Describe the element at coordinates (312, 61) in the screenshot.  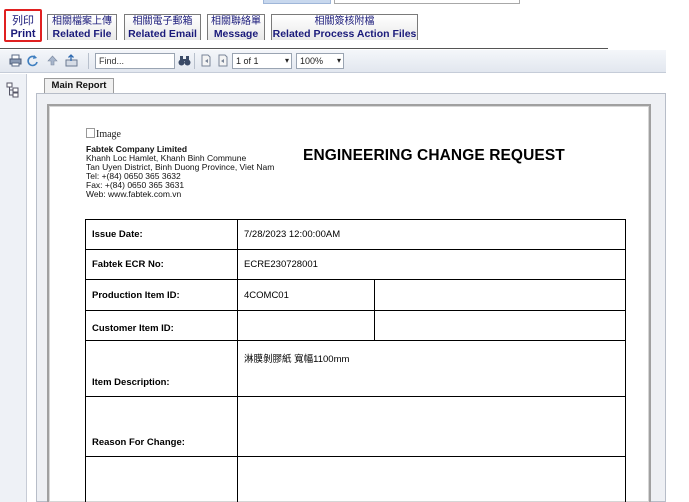
I see `zoom-select-value: 100%` at that location.